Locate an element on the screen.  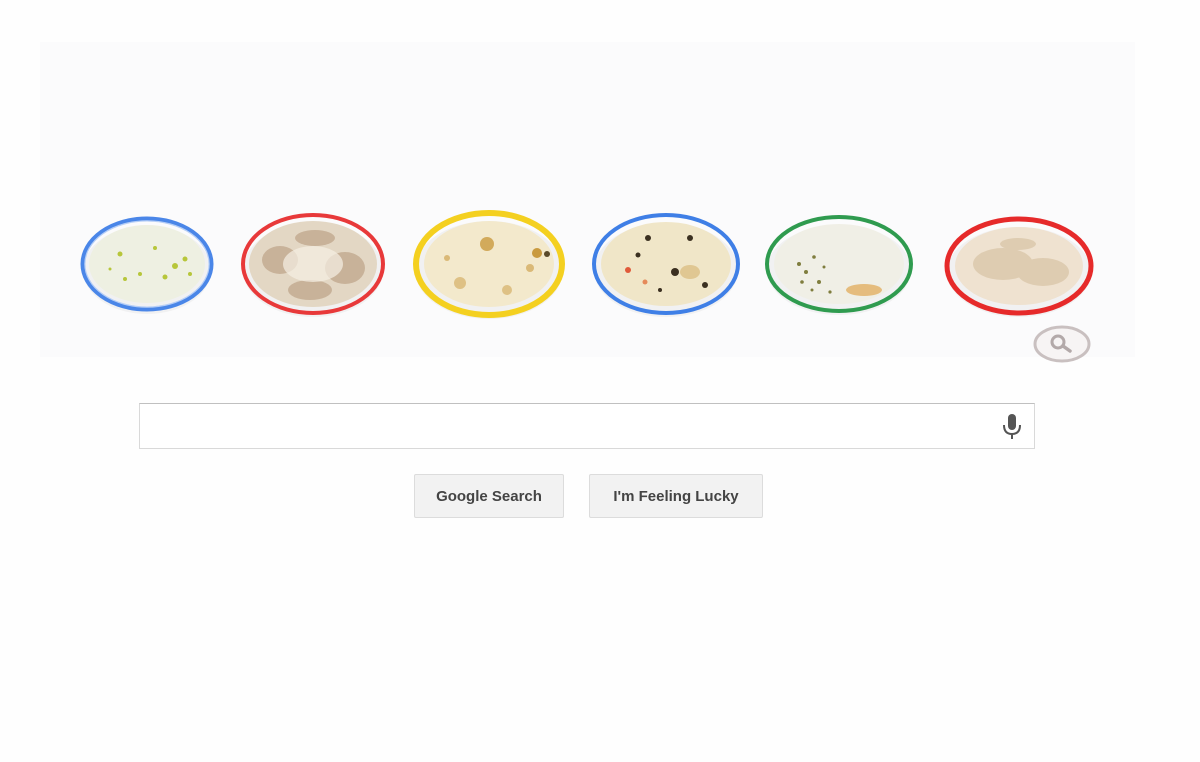
feeling-lucky-button: I'm Feeling Lucky is located at coordinates (676, 496).